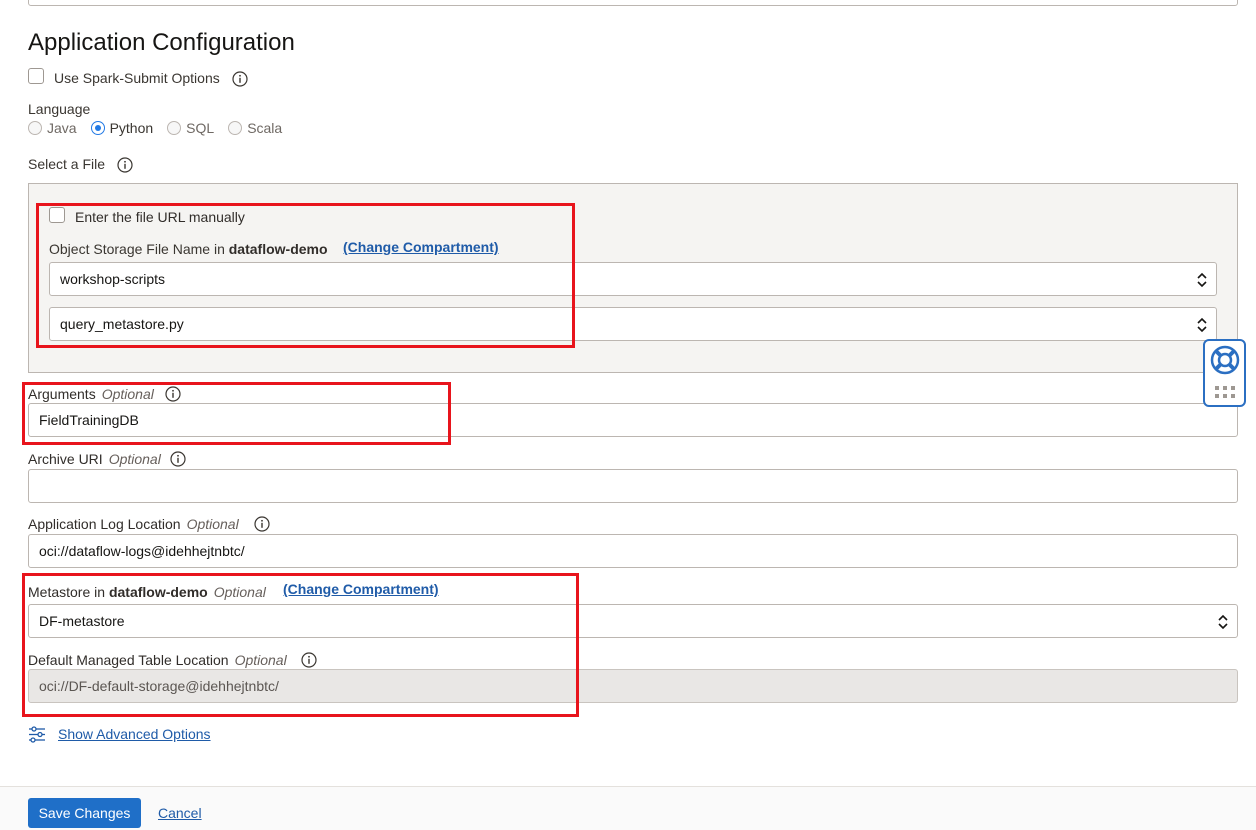 The height and width of the screenshot is (830, 1256). I want to click on help-widget, so click(1224, 373).